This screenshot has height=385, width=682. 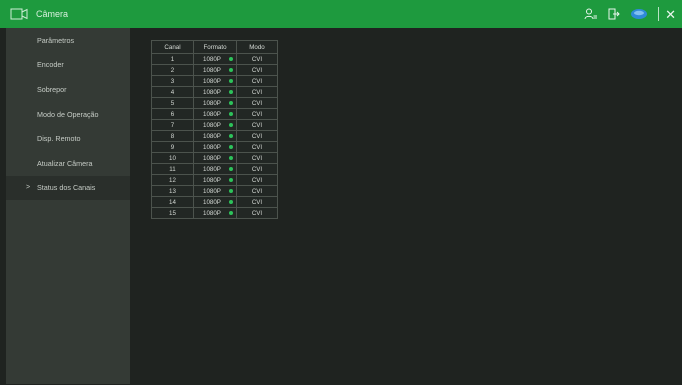 I want to click on sidebar-item-atualizar-c-mera: Atualizar Câmera, so click(x=68, y=163).